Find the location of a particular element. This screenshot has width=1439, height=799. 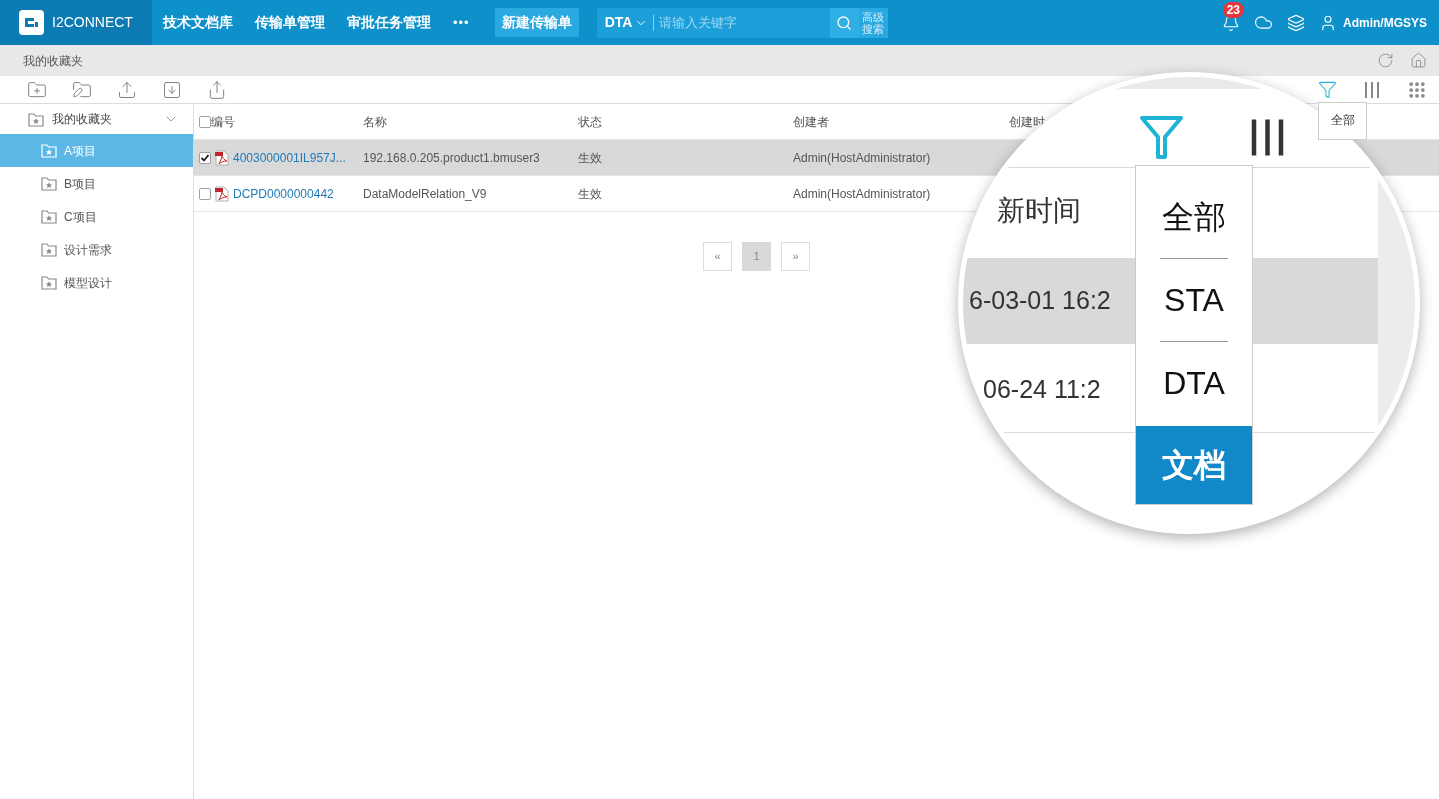

date-text: 06-24 11:2 is located at coordinates (1042, 389).